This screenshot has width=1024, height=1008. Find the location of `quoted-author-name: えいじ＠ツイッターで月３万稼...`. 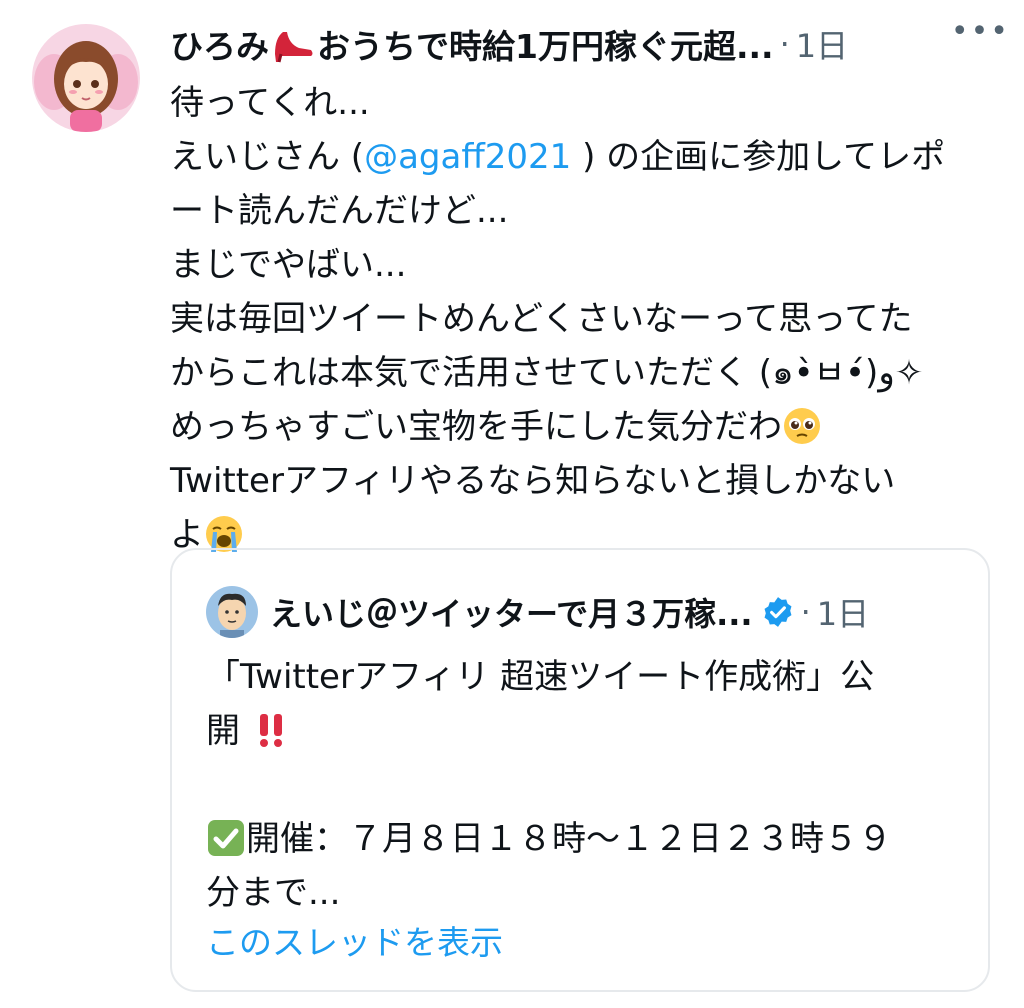

quoted-author-name: えいじ＠ツイッターで月３万稼... is located at coordinates (511, 612).